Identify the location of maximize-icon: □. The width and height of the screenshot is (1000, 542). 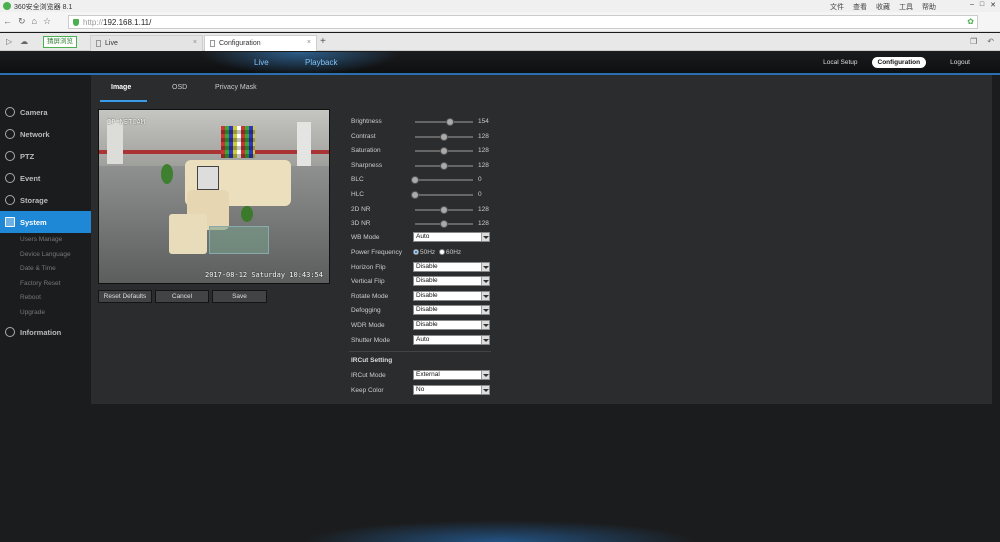
(982, 5).